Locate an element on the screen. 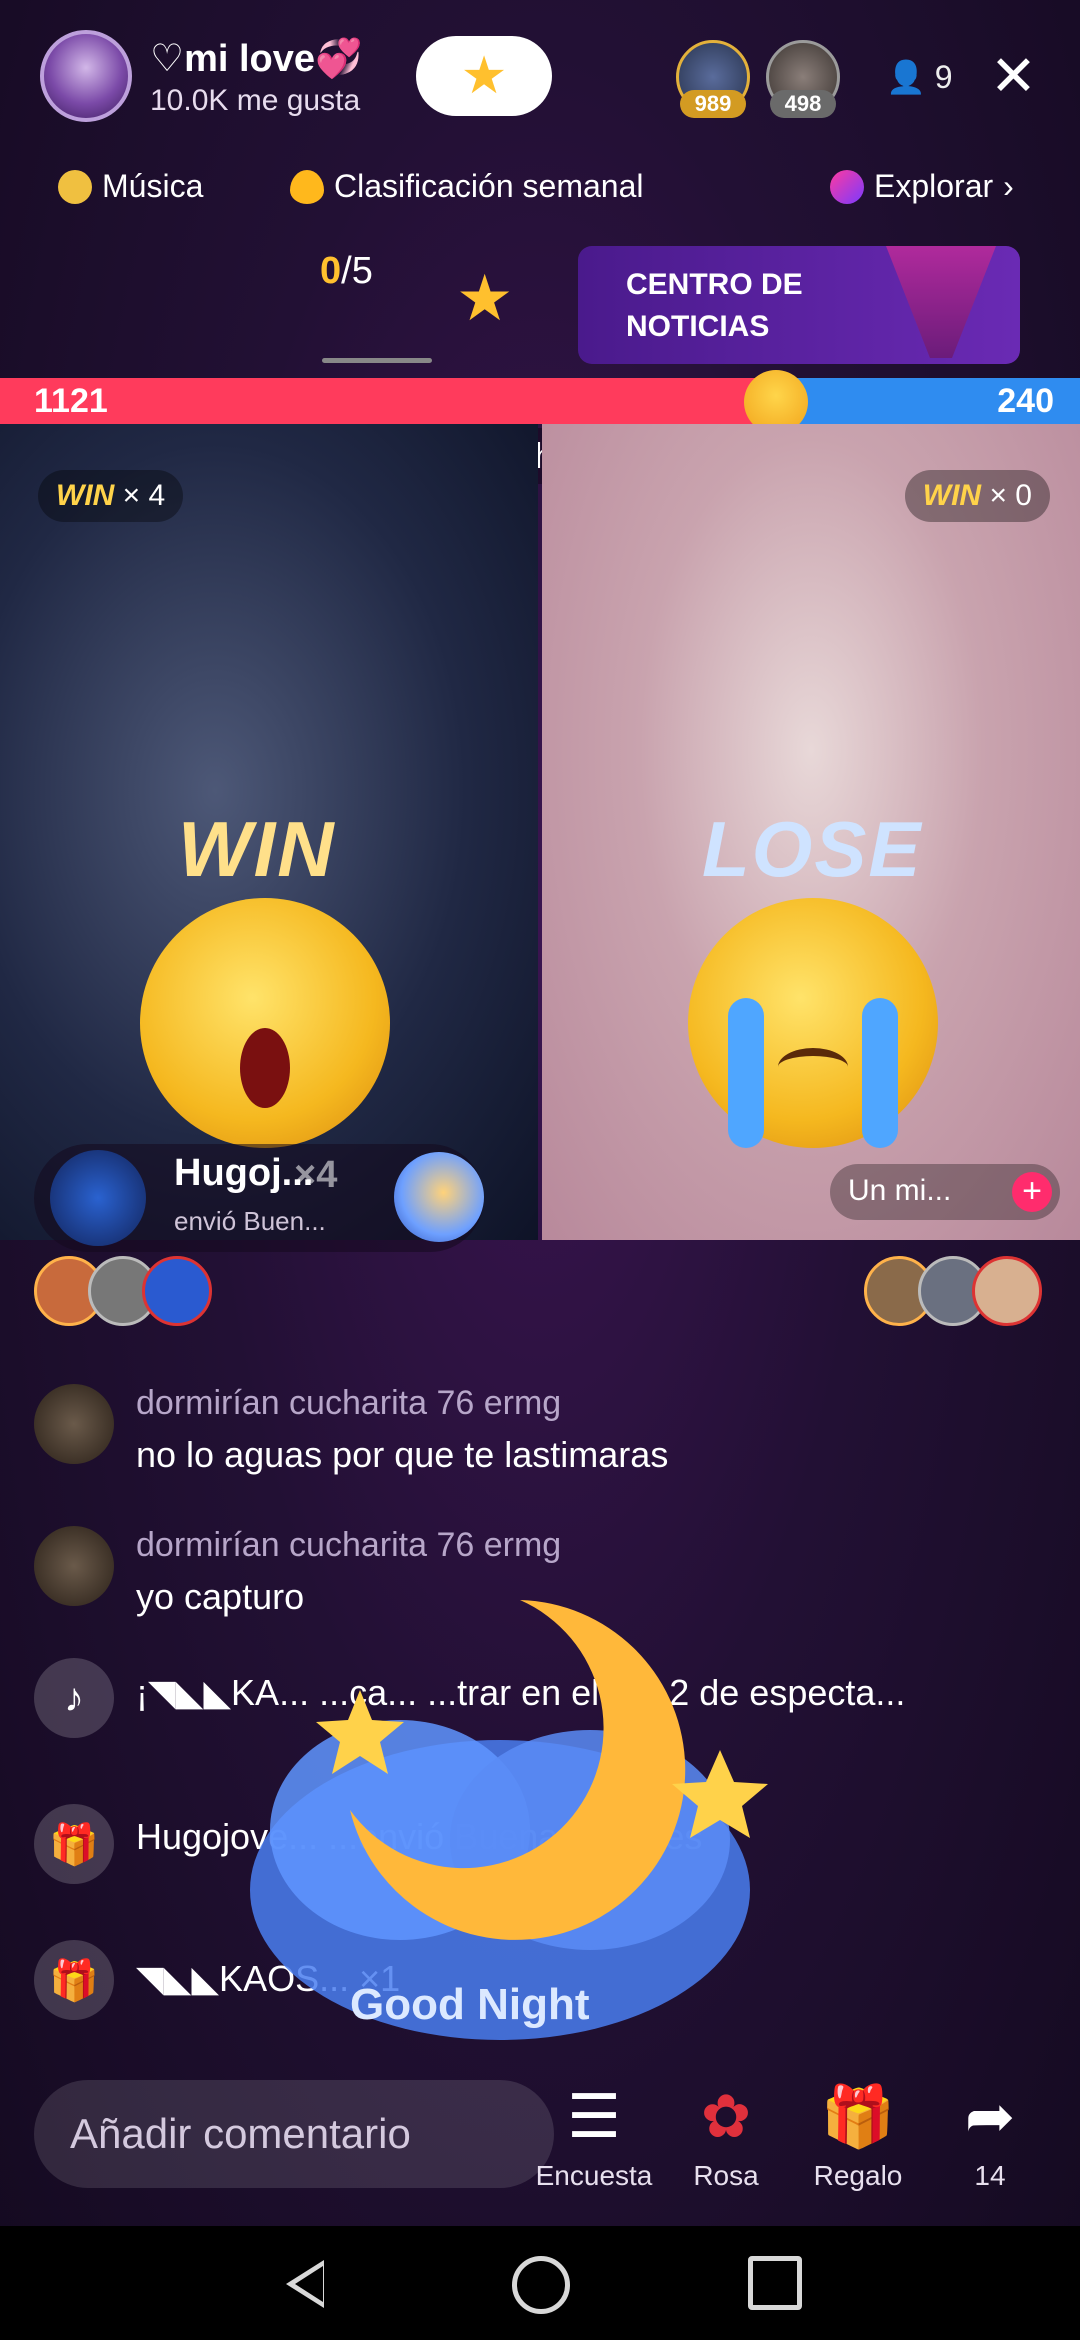 This screenshot has height=2340, width=1080. comment-text: no lo aguas por que te lastimaras is located at coordinates (402, 1454).